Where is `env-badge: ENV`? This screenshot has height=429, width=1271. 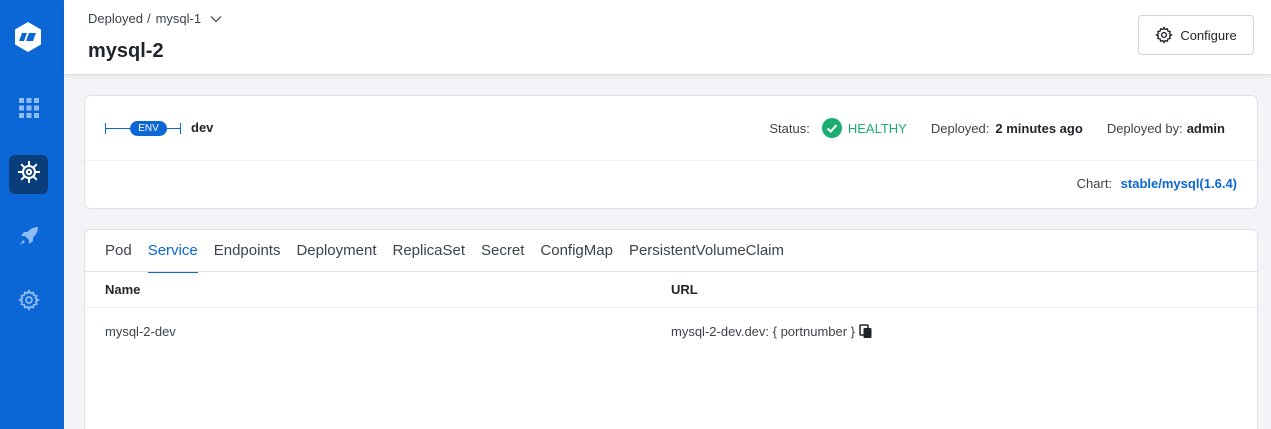 env-badge: ENV is located at coordinates (148, 128).